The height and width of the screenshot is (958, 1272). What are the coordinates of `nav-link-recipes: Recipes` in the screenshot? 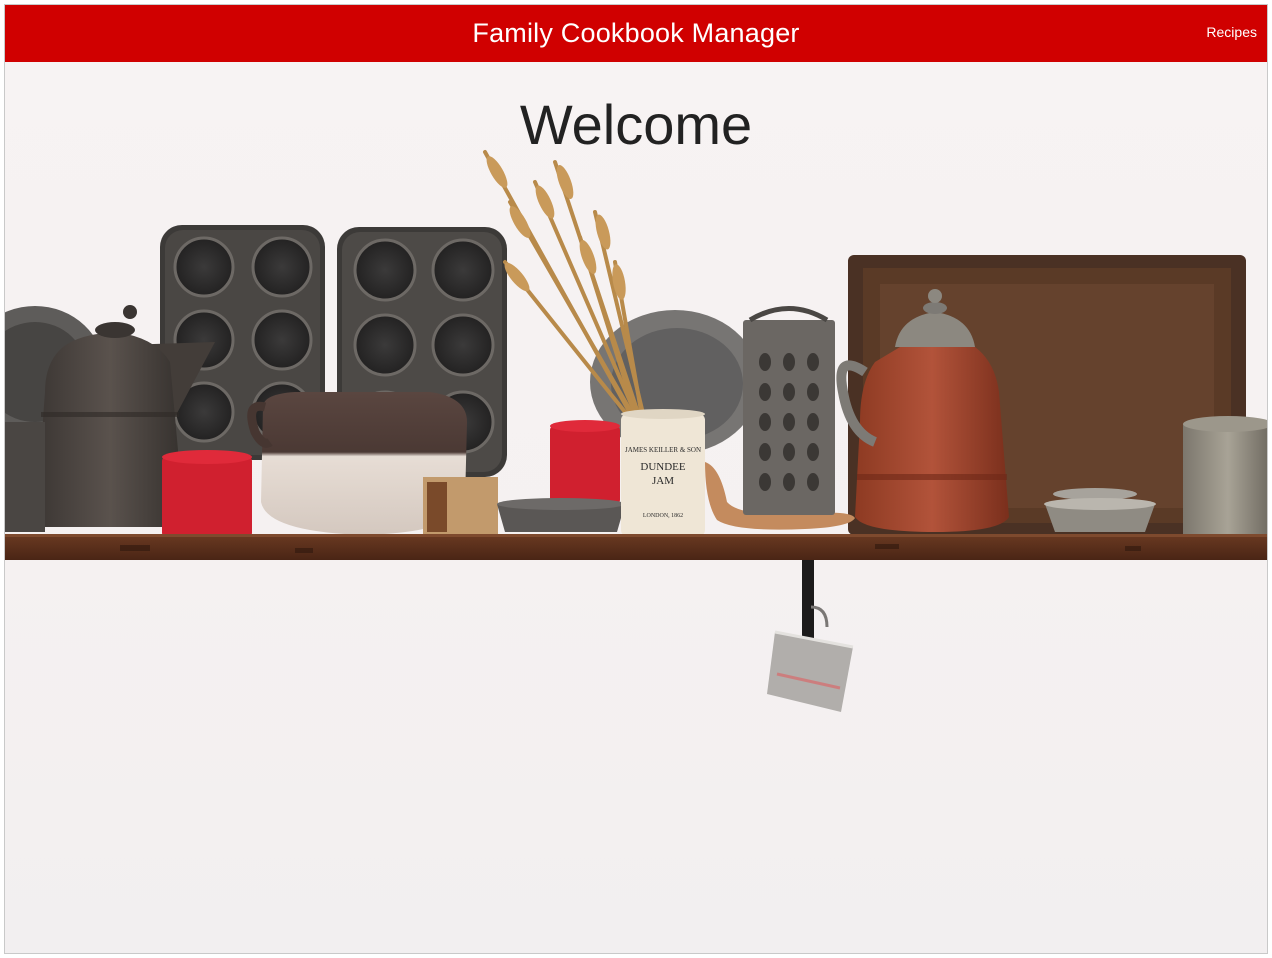 It's located at (1231, 32).